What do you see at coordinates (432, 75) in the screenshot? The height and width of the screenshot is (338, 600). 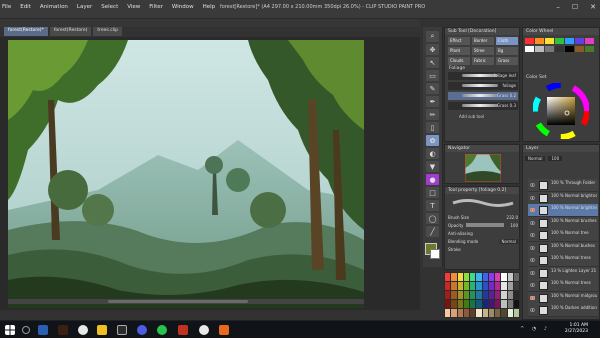 I see `selection-tool-icon: ▭` at bounding box center [432, 75].